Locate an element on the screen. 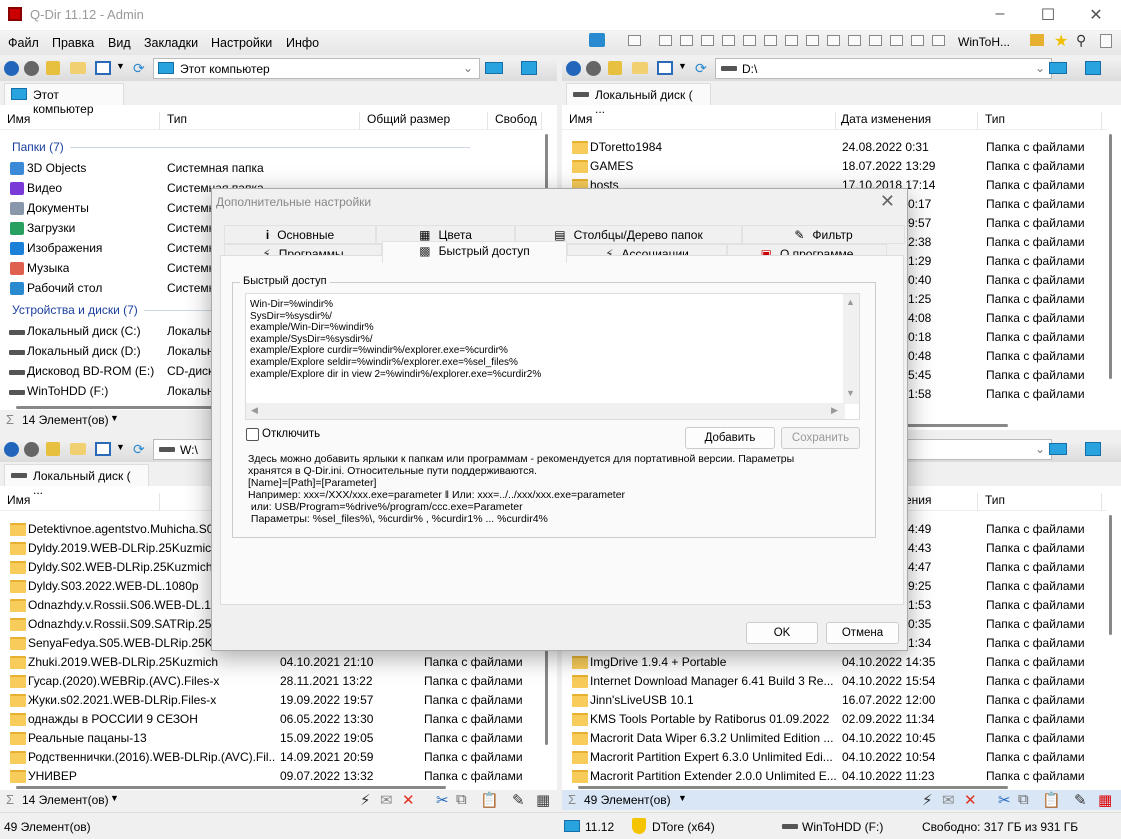 The height and width of the screenshot is (839, 1121). bolt-icon: ⚡ is located at coordinates (927, 800).